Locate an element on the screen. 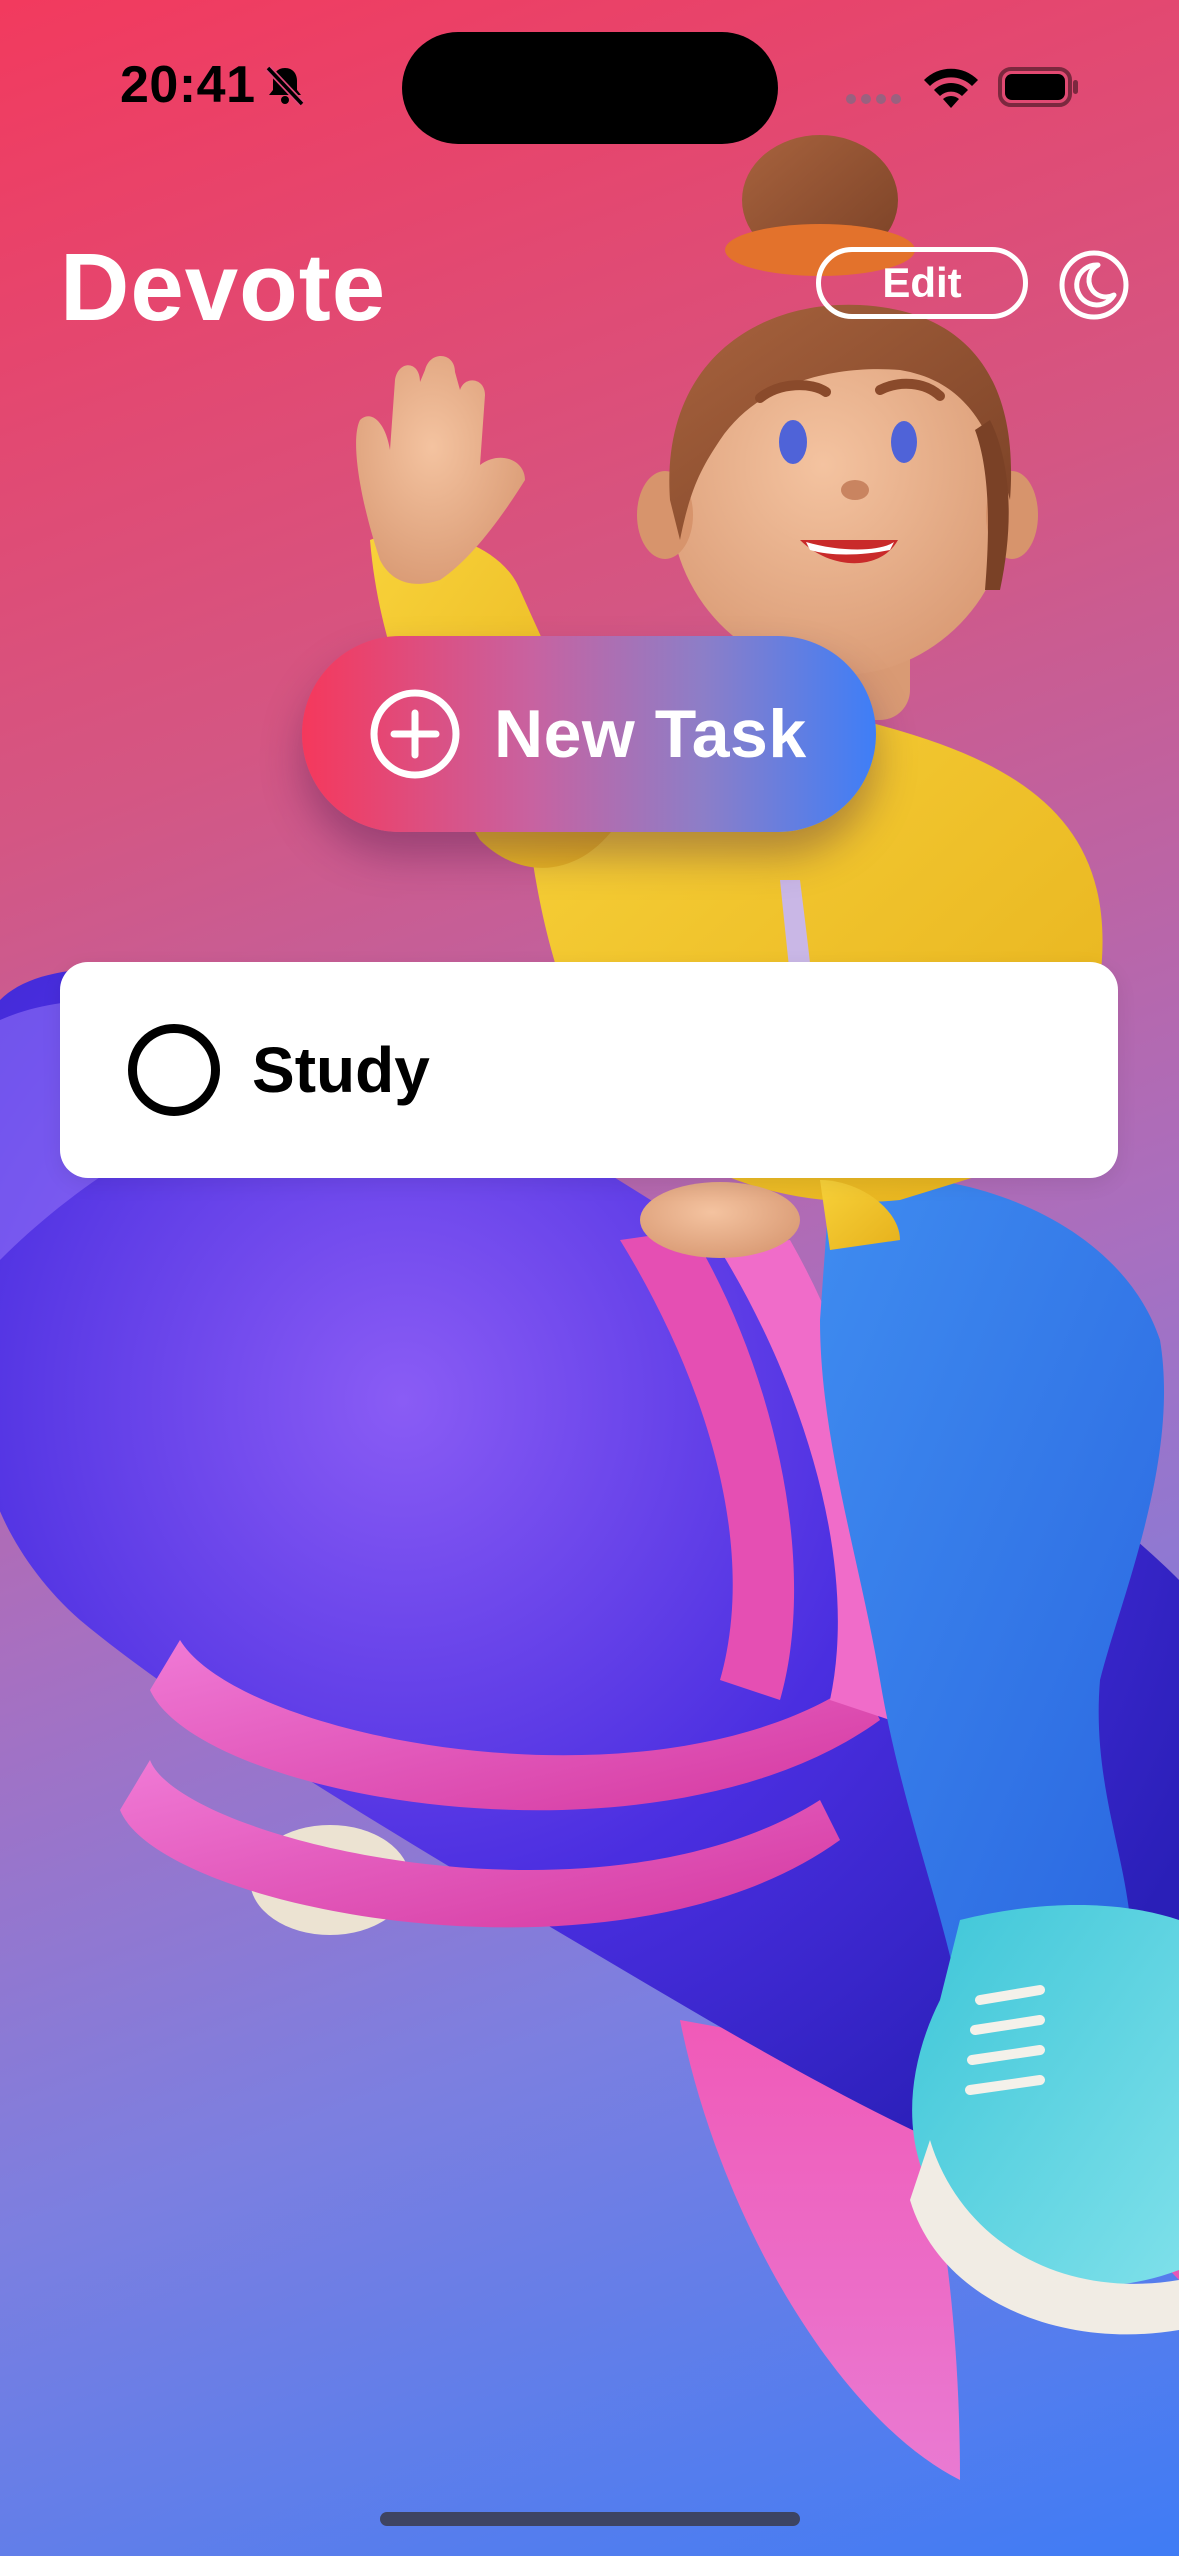 The height and width of the screenshot is (2556, 1179). status-time: 20:41 is located at coordinates (188, 85).